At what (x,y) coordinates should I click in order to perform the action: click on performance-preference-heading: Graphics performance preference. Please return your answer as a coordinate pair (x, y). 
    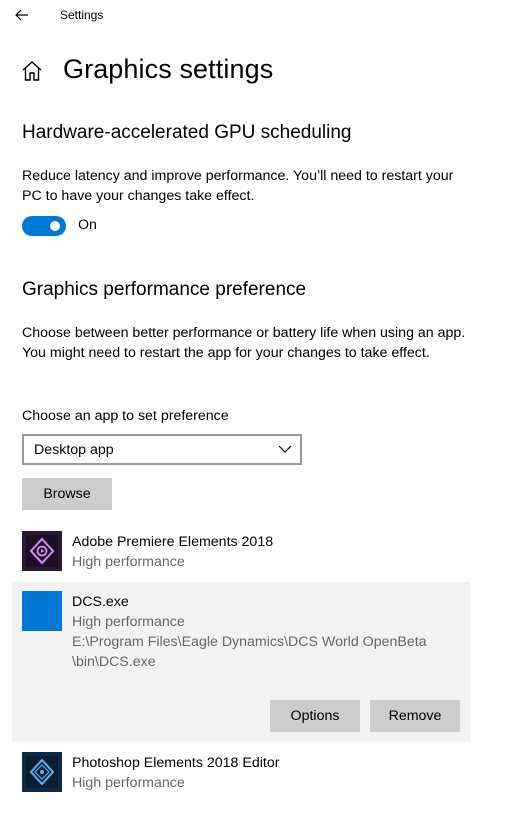
    Looking at the image, I should click on (164, 289).